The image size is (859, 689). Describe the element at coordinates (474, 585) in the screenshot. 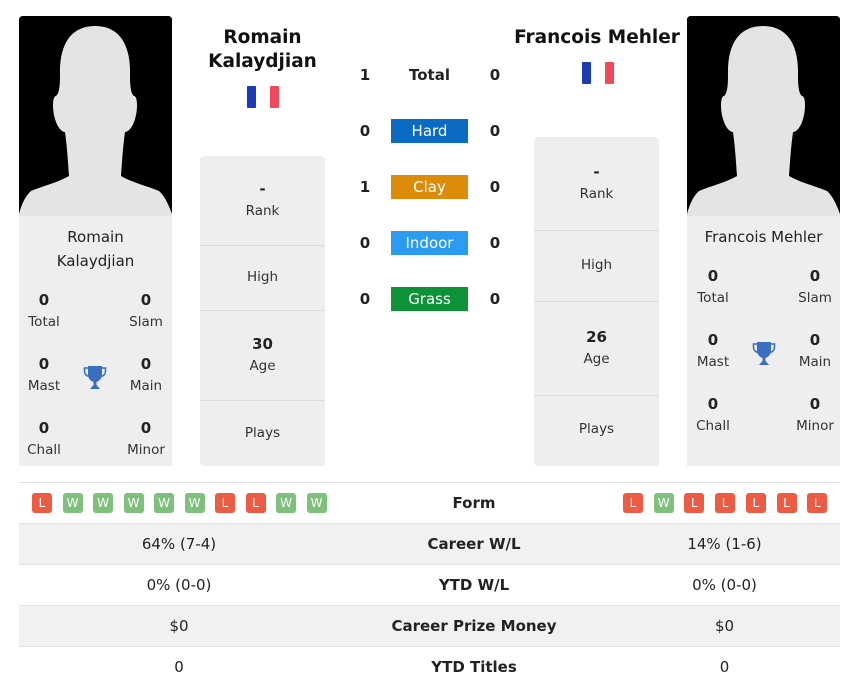

I see `ytd-wl-label: YTD W/L` at that location.